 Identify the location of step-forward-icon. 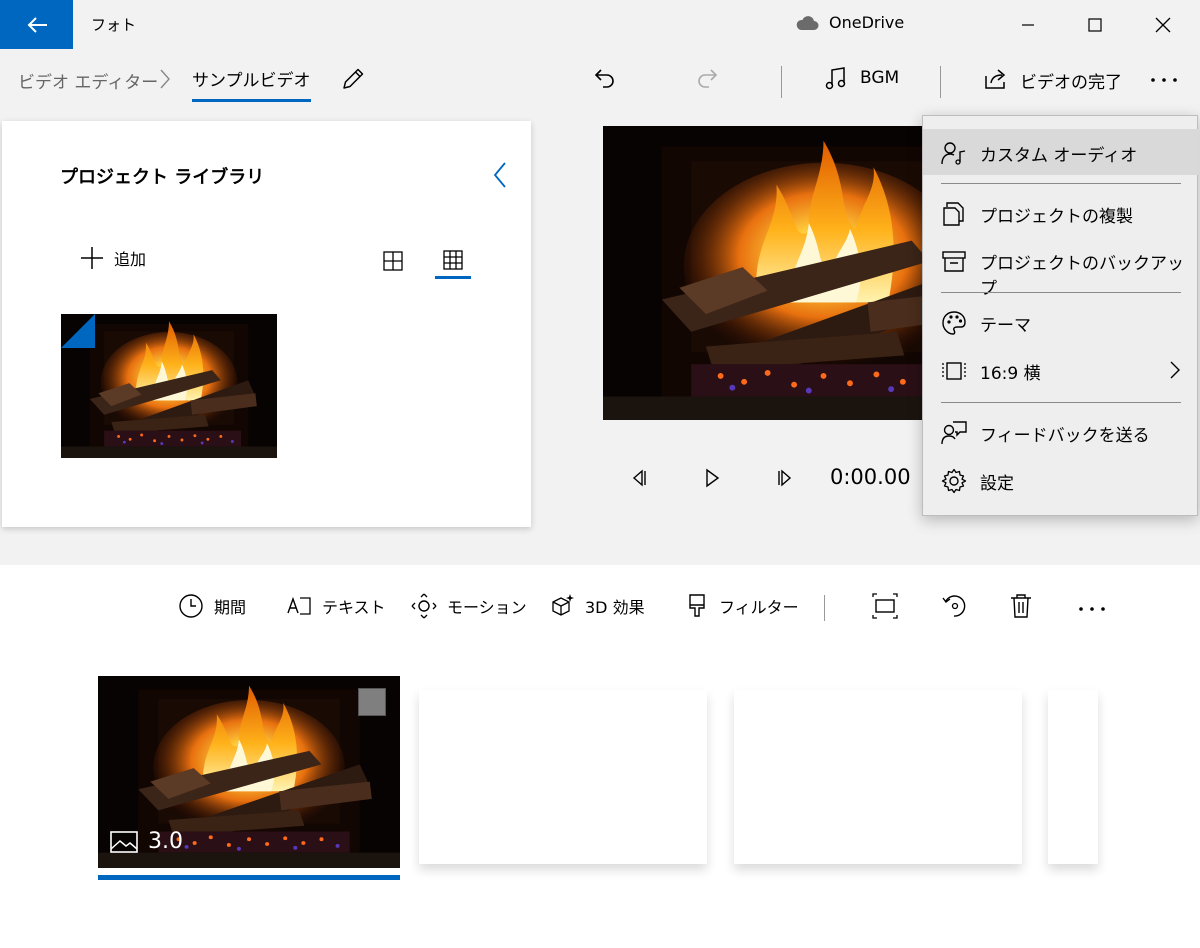
(785, 478).